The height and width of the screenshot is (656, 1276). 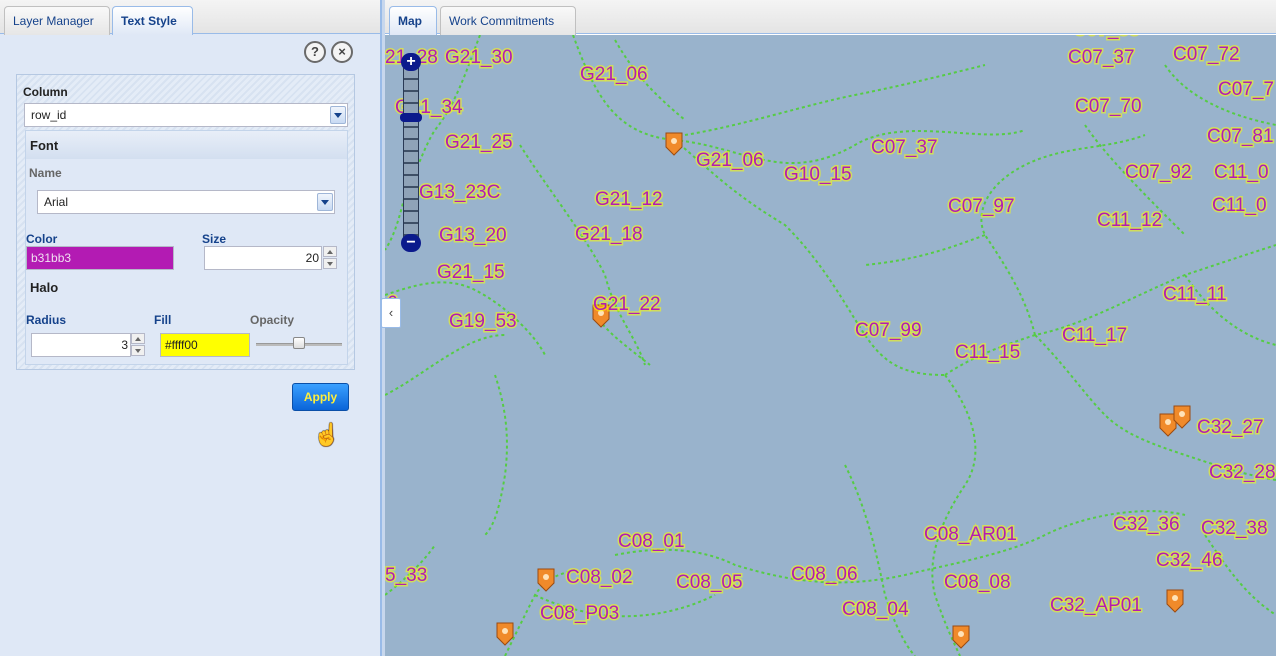 I want to click on radius-spinner, so click(x=138, y=345).